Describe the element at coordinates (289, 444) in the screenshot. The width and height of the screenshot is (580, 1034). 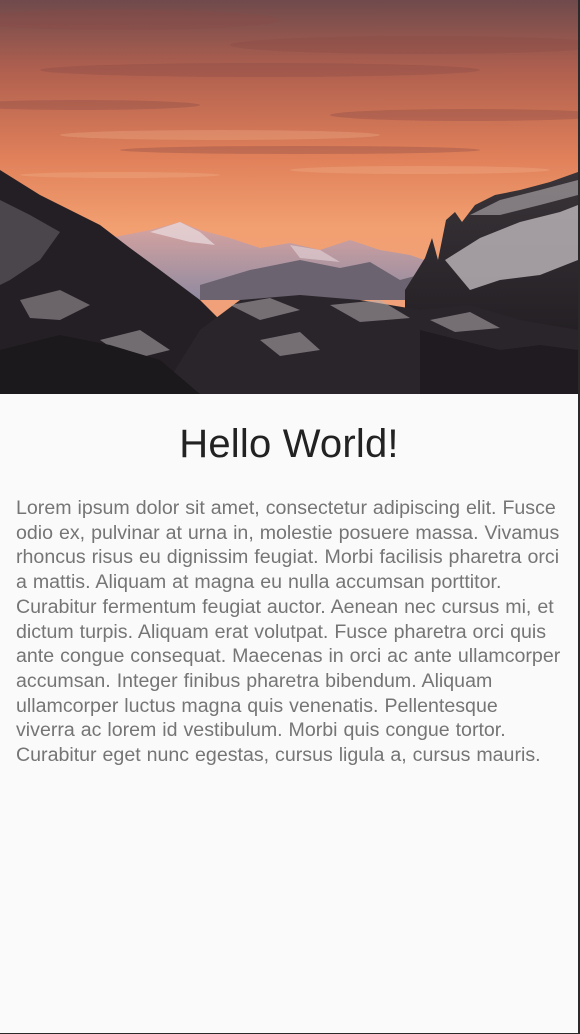
I see `page-title: Hello World!` at that location.